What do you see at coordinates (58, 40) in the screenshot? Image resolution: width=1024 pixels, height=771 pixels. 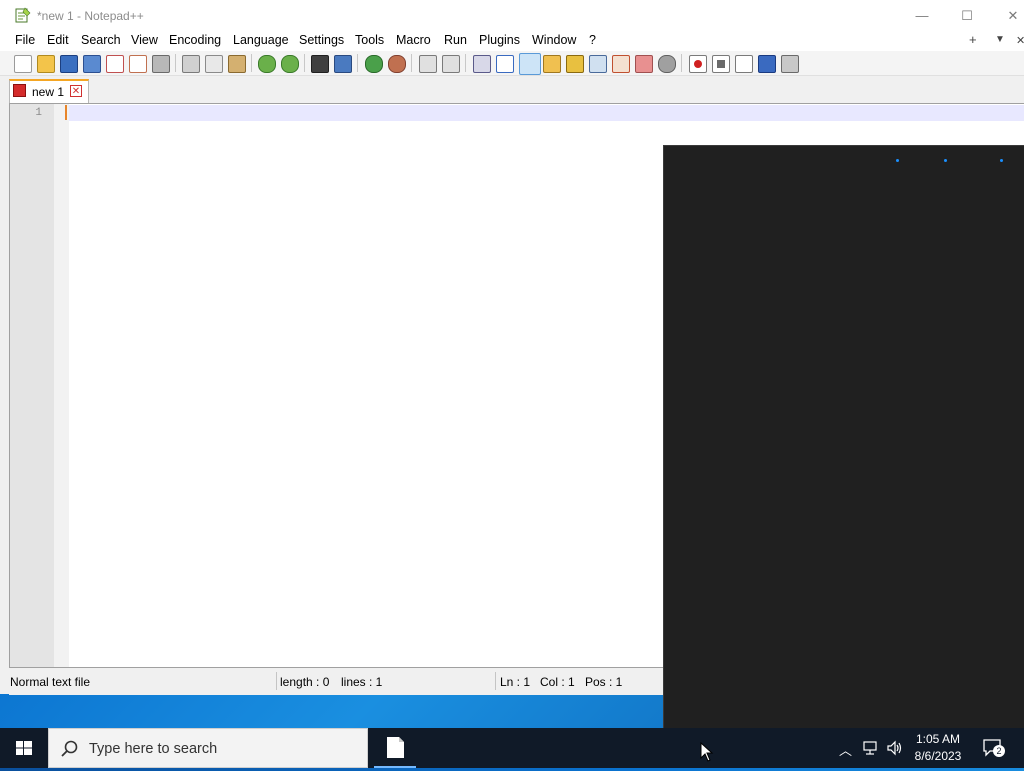 I see `menu-edit: Edit` at bounding box center [58, 40].